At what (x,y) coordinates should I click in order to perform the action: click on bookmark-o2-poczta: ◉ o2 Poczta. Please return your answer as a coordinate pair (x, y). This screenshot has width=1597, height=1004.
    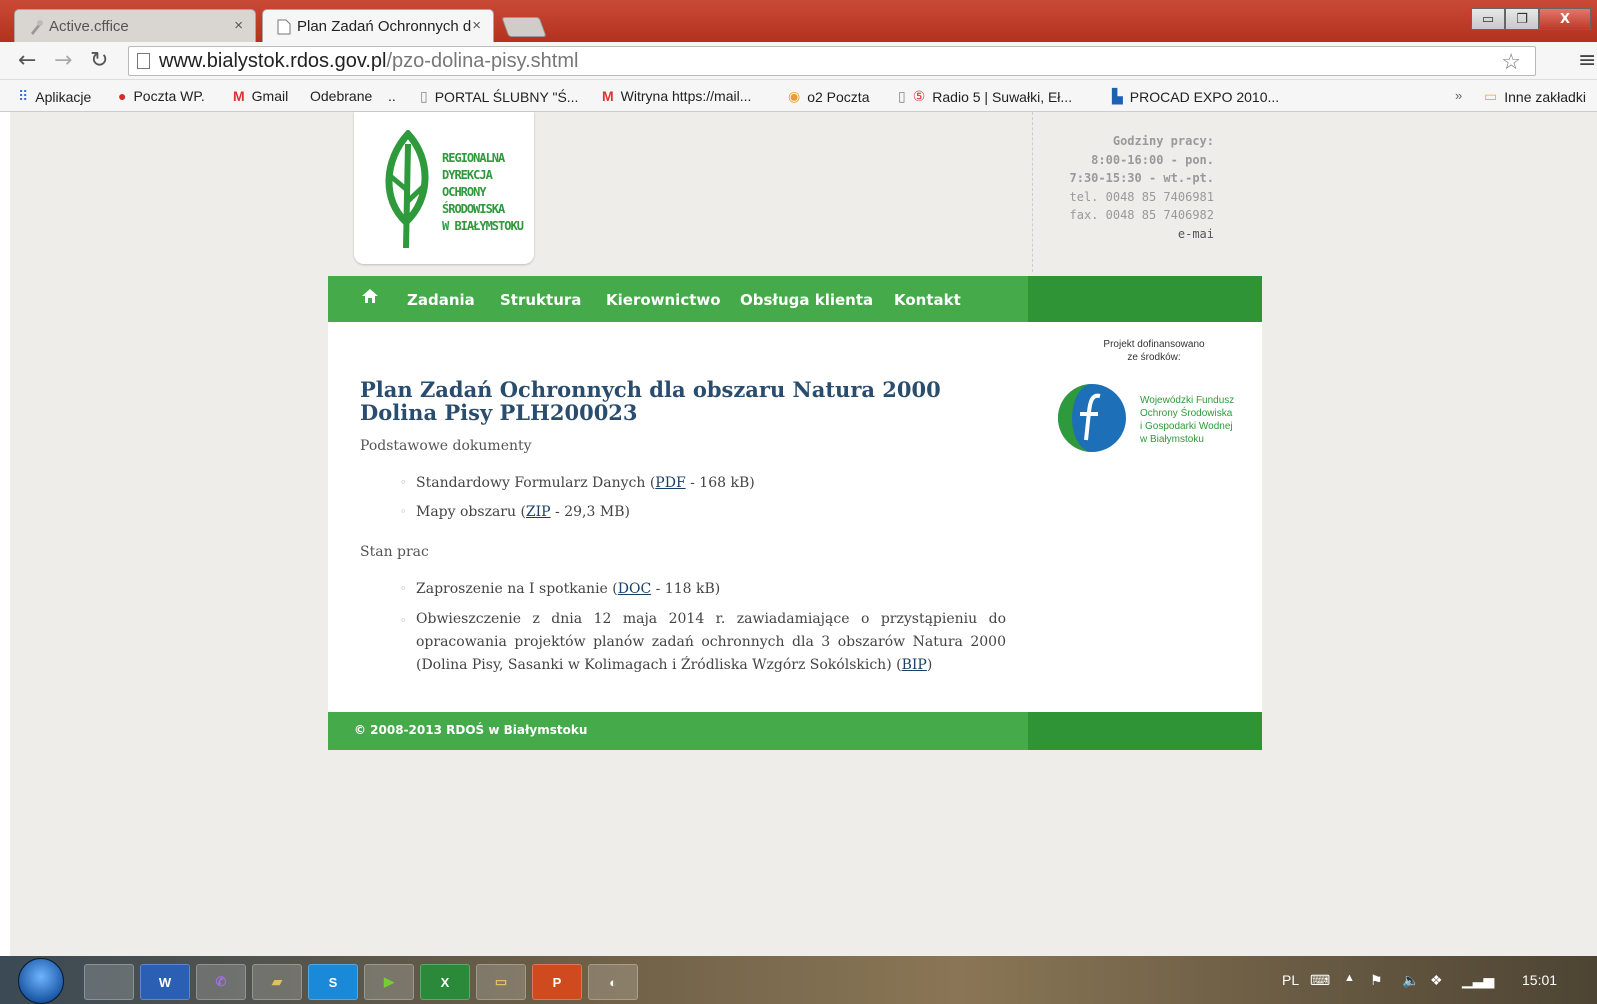
    Looking at the image, I should click on (828, 96).